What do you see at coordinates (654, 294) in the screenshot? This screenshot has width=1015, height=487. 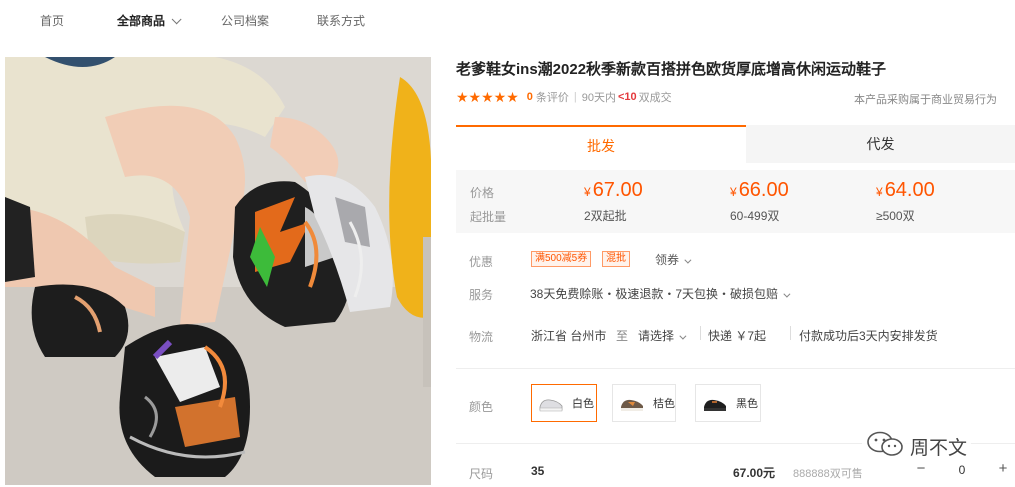 I see `service-text: 38天免费赊账・极速退款・7天包换・破损包赔` at bounding box center [654, 294].